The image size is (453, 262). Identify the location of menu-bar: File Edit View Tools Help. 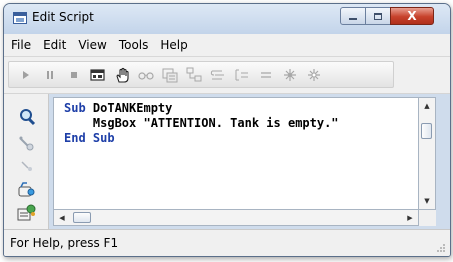
(227, 45).